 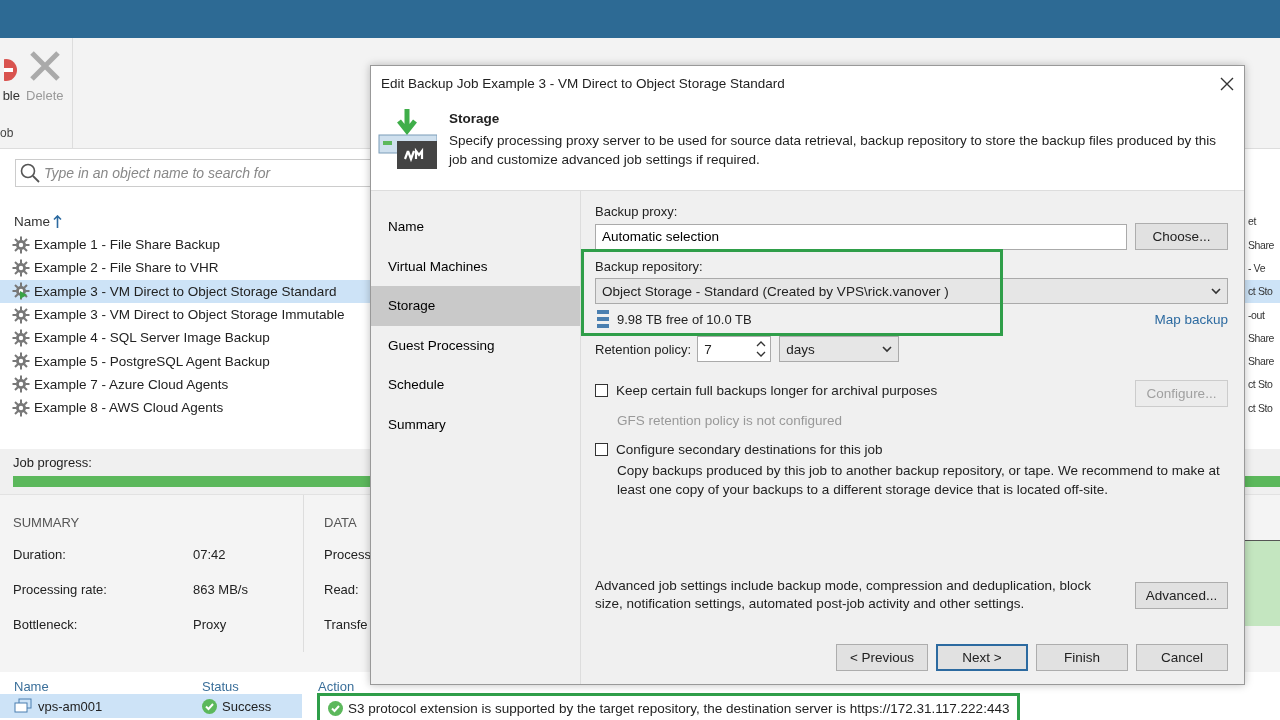 I want to click on field-label: Backup repository:, so click(x=649, y=266).